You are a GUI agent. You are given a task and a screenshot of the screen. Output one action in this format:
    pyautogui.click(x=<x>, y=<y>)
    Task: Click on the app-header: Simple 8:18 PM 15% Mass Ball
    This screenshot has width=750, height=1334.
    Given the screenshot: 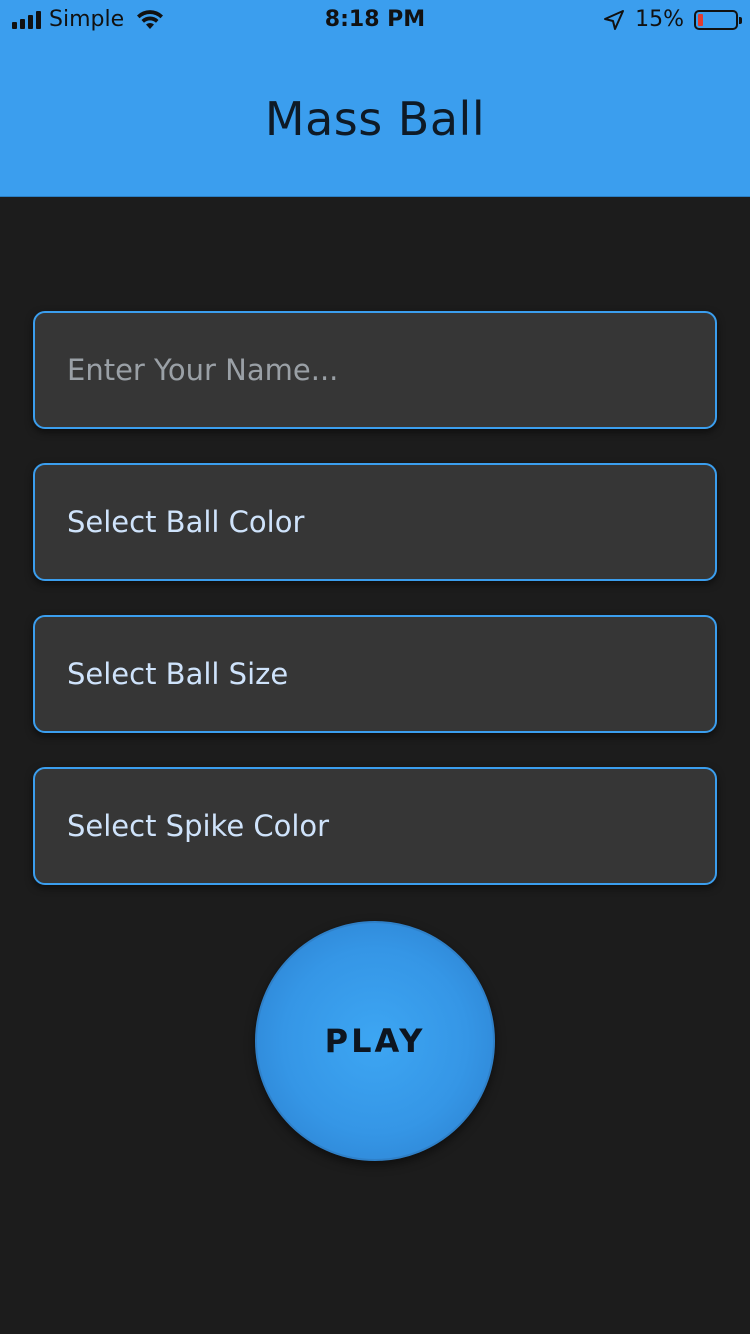 What is the action you would take?
    pyautogui.click(x=375, y=98)
    